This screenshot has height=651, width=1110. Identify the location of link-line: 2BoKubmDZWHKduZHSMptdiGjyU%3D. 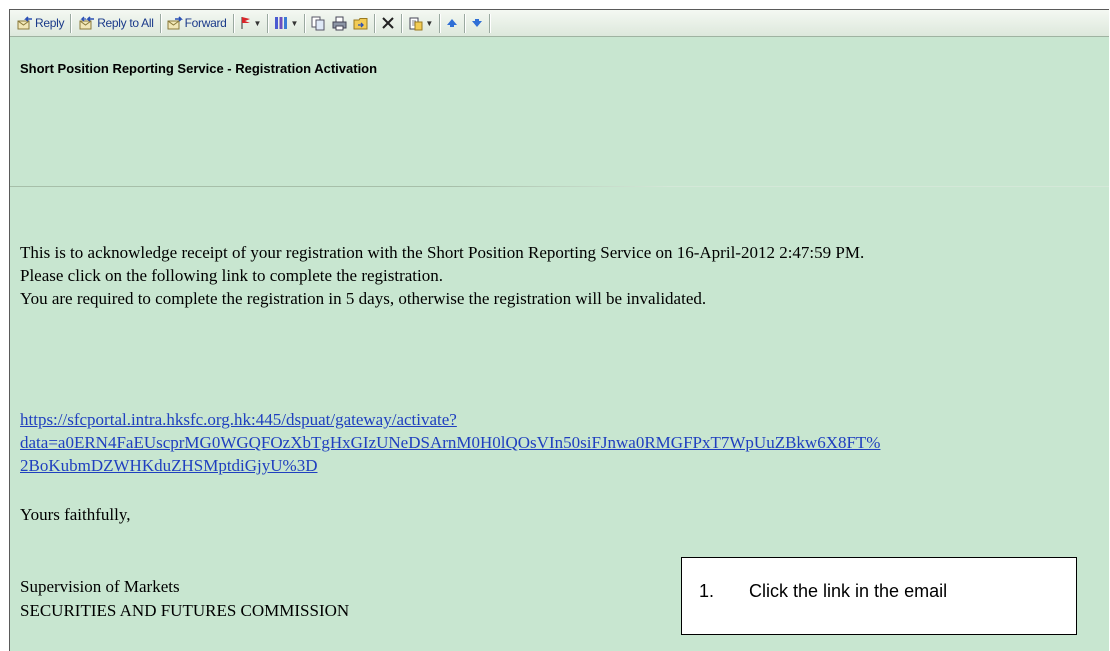
(450, 465).